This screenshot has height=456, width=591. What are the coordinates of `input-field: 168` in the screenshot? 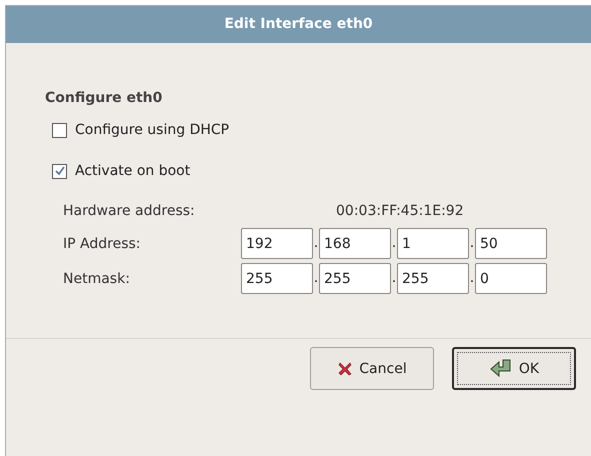 It's located at (355, 243).